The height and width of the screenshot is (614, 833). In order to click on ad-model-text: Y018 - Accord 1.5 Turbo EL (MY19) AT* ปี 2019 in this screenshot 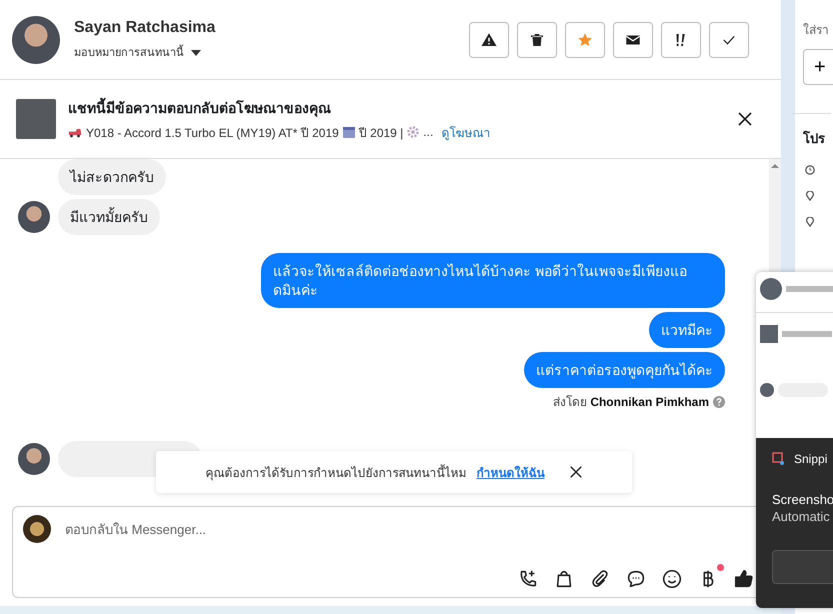, I will do `click(212, 133)`.